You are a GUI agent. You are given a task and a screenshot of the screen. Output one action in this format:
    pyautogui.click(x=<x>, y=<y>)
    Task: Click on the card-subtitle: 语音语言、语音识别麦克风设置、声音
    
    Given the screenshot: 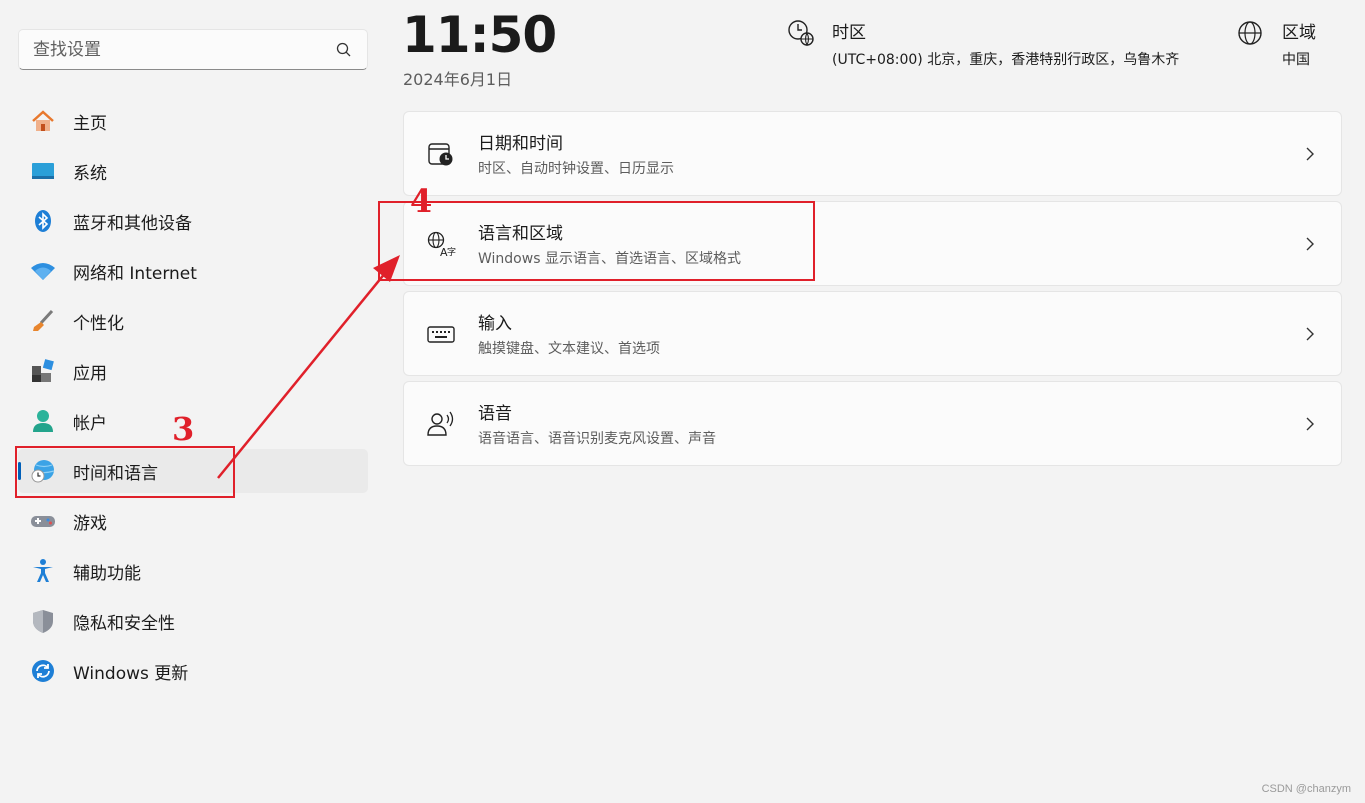 What is the action you would take?
    pyautogui.click(x=597, y=439)
    